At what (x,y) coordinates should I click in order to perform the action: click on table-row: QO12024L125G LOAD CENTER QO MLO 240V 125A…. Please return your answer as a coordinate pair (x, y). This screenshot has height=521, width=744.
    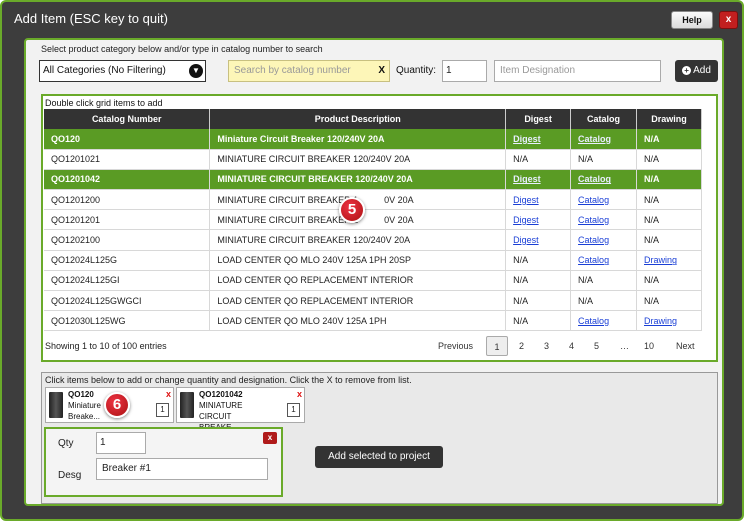
    Looking at the image, I should click on (373, 260).